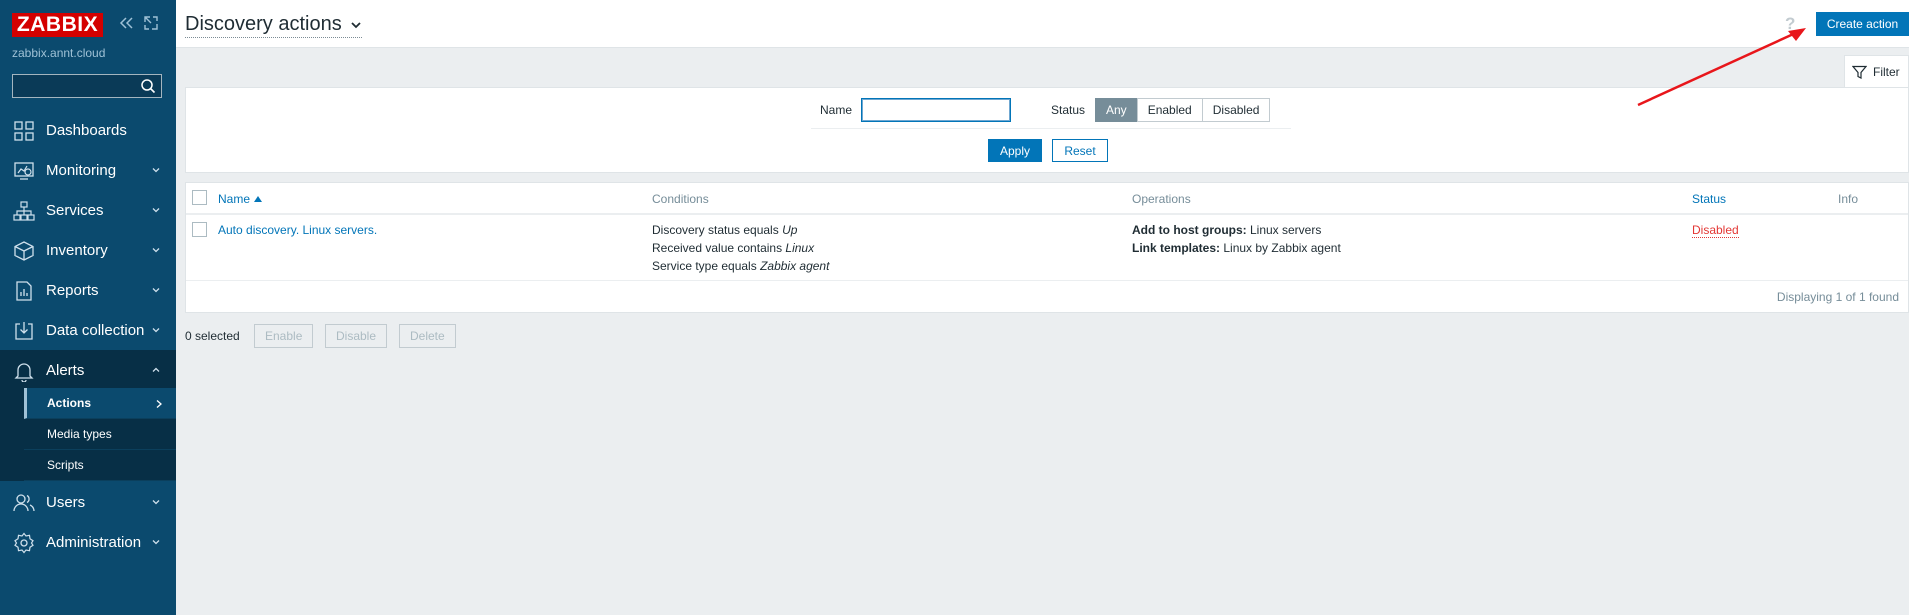  I want to click on nav-reports-label: Reports, so click(72, 290).